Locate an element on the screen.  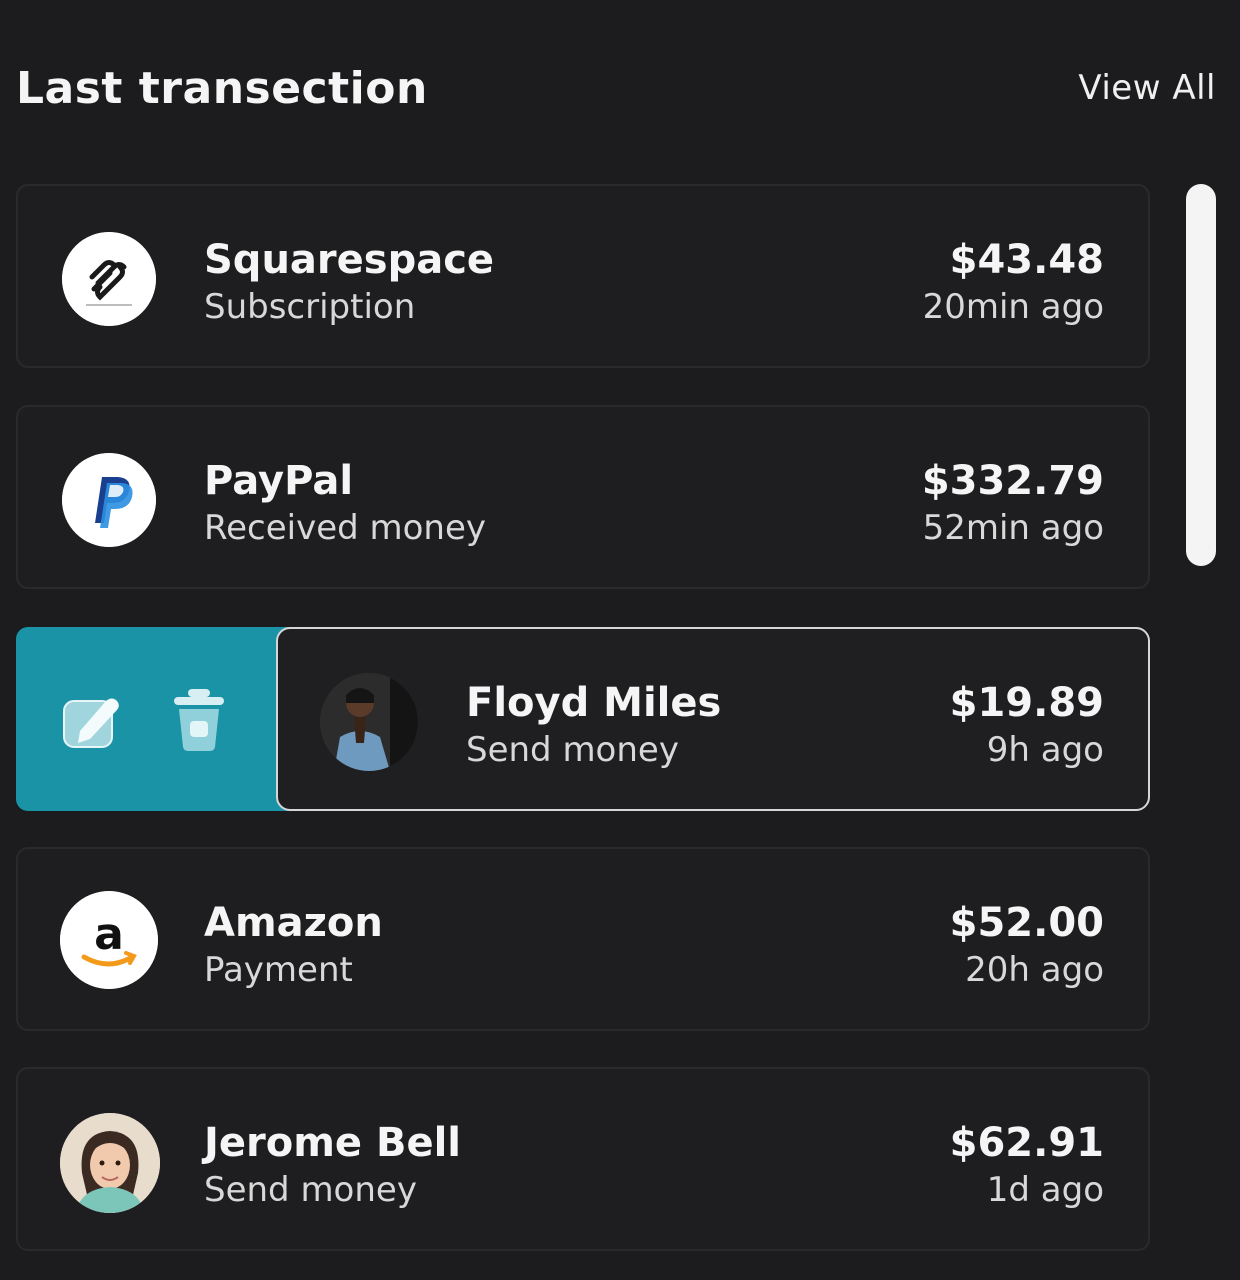
transaction-time: 52min ago is located at coordinates (1013, 528).